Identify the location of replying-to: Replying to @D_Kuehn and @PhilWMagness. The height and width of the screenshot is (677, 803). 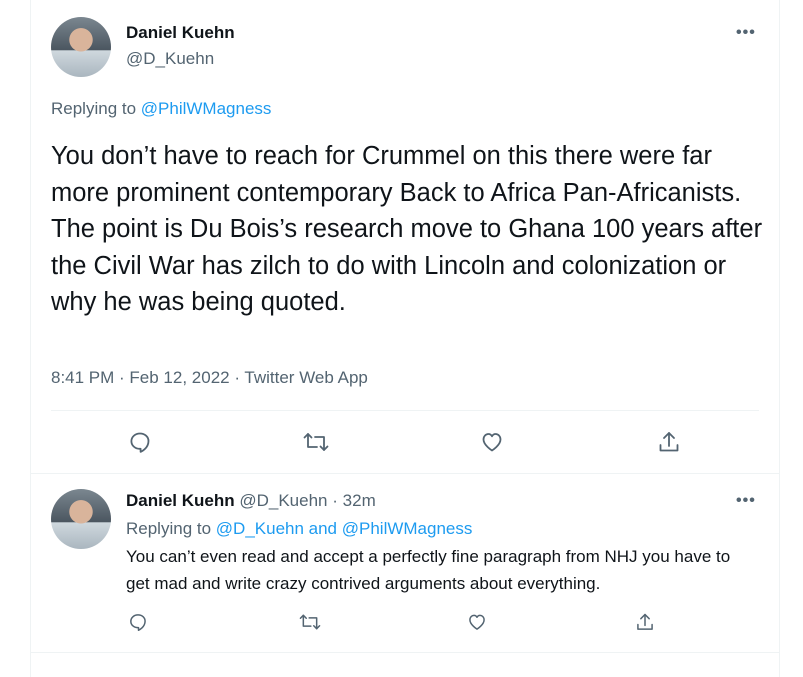
(299, 529).